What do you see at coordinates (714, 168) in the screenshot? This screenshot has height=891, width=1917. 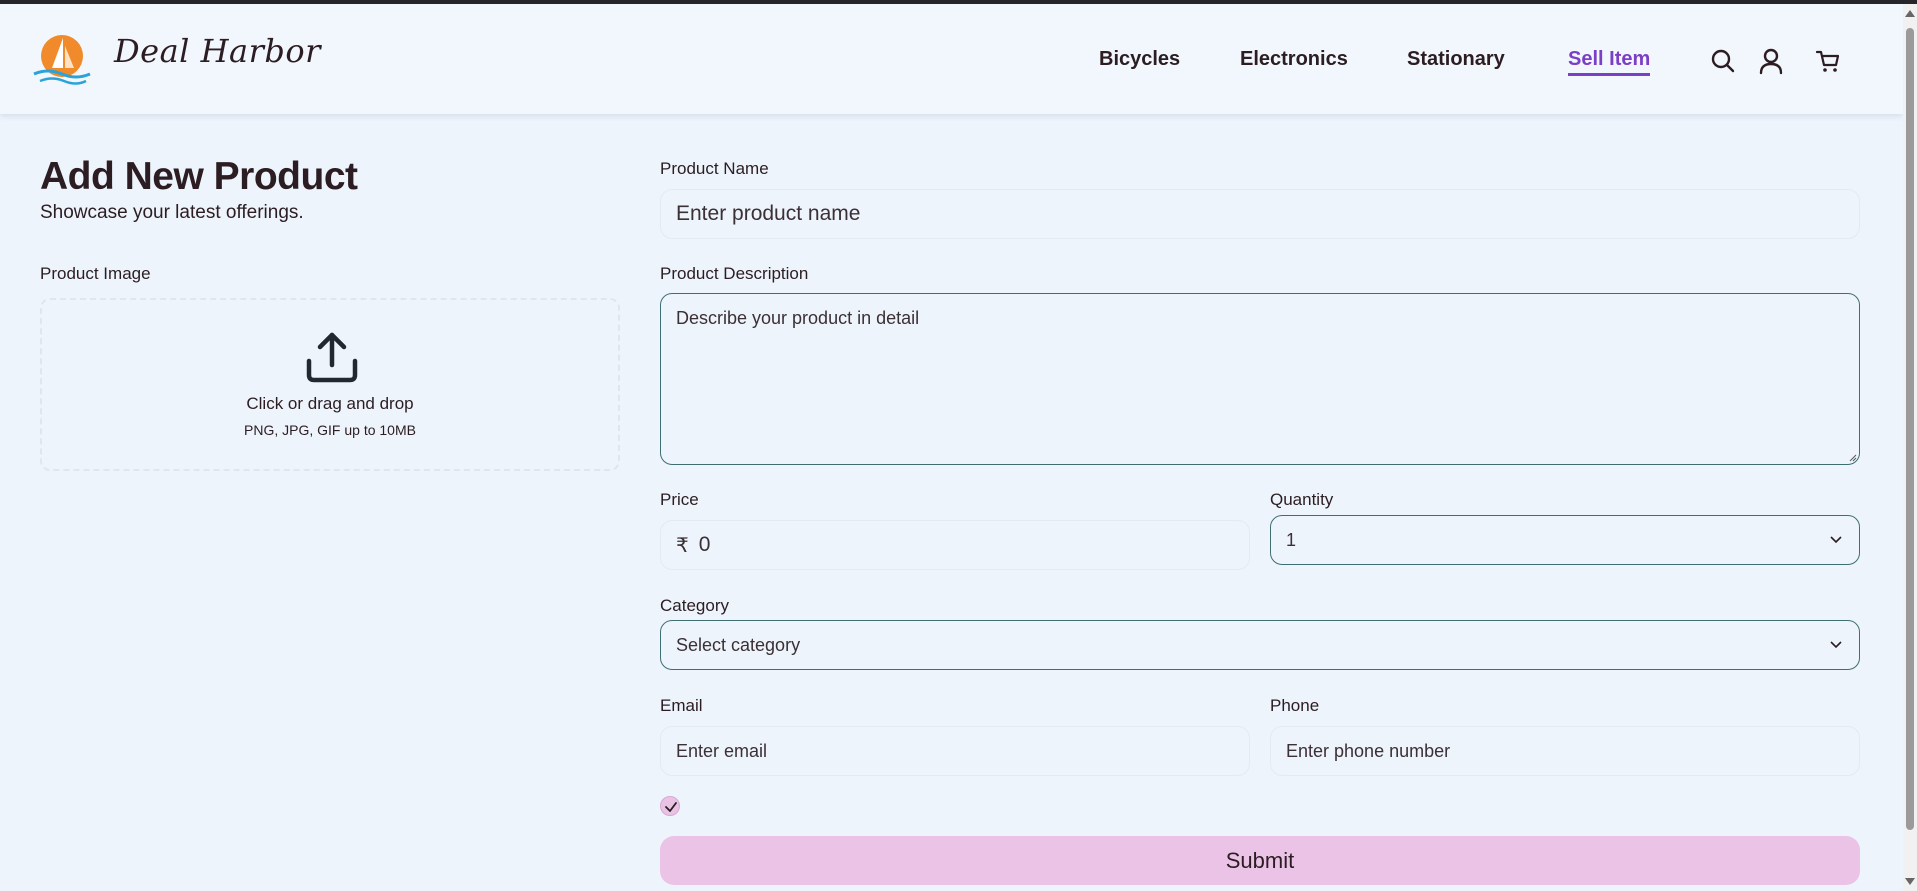 I see `product-name-label: Product Name` at bounding box center [714, 168].